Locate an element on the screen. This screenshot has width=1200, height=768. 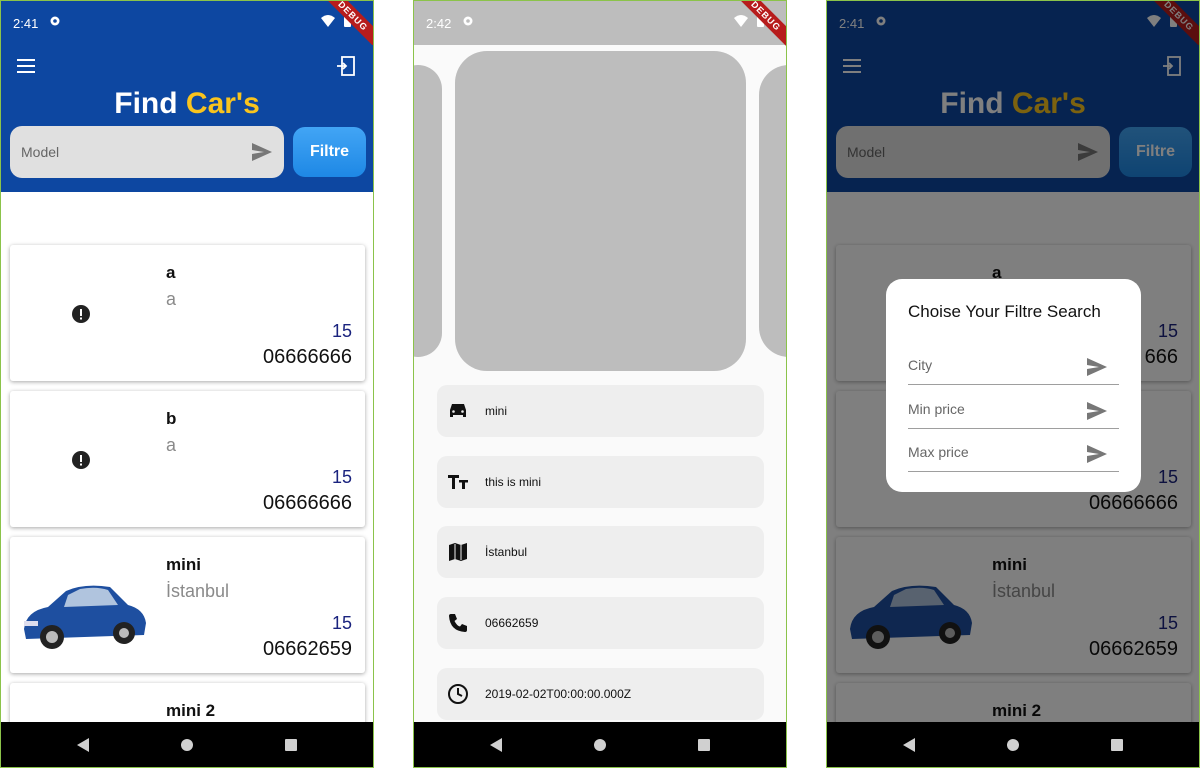
car-card: b a 15 06666666 is located at coordinates (187, 459).